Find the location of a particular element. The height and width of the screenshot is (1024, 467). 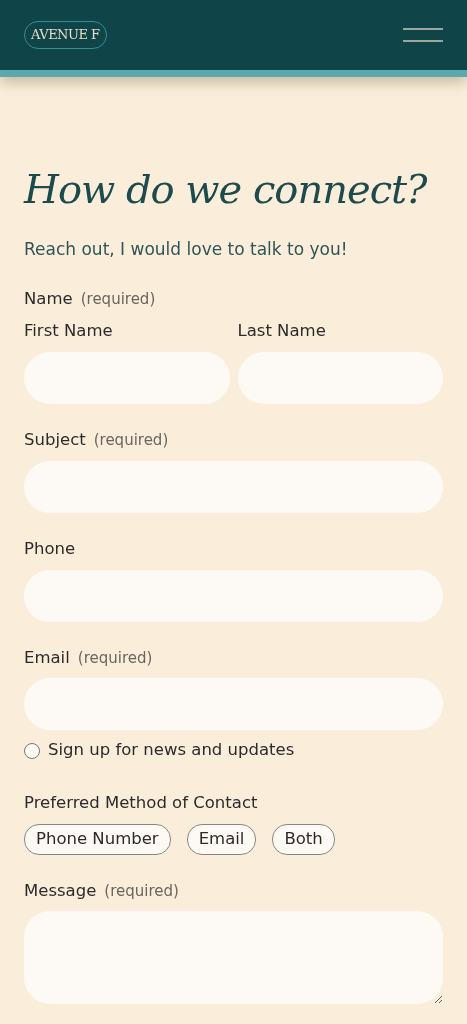

checkbox is located at coordinates (32, 750).